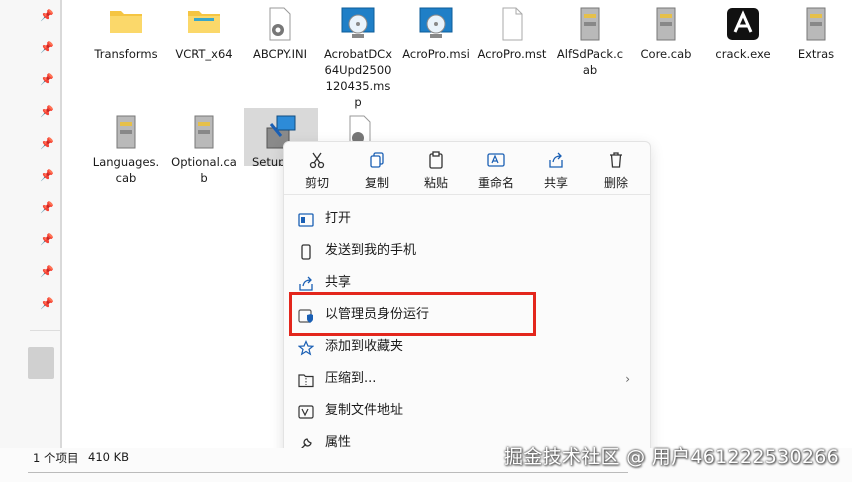  Describe the element at coordinates (306, 379) in the screenshot. I see `zip-folder-icon` at that location.